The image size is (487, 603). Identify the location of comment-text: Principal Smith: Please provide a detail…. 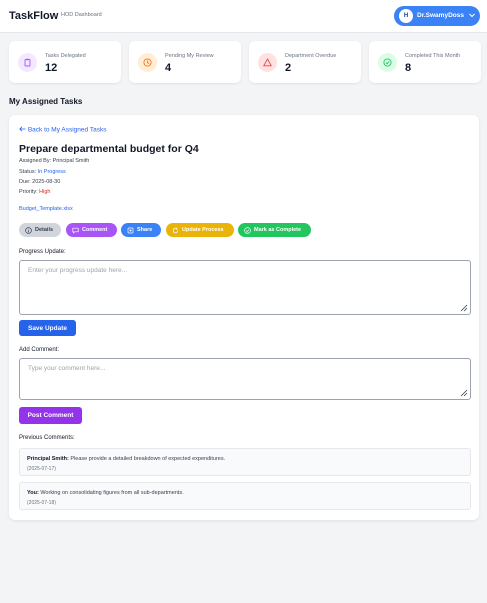
(126, 459).